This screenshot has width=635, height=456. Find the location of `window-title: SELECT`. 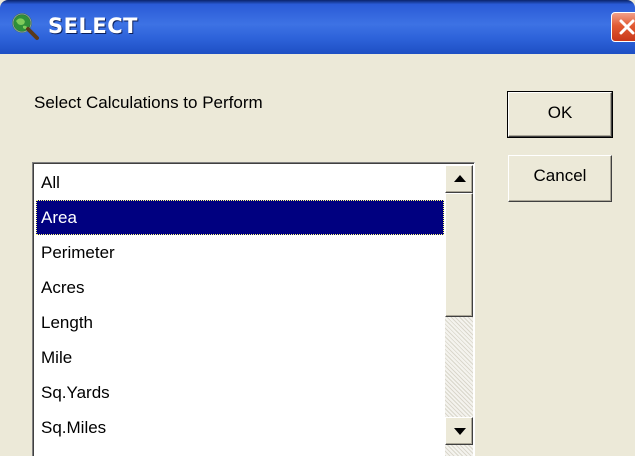

window-title: SELECT is located at coordinates (93, 26).